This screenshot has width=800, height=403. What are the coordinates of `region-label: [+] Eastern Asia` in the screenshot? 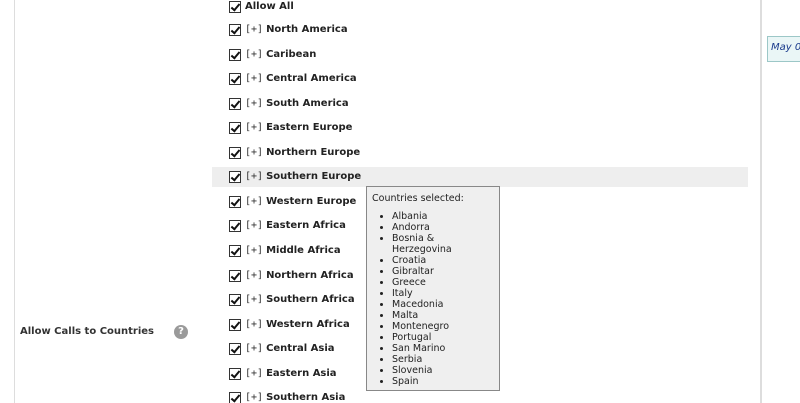 It's located at (291, 374).